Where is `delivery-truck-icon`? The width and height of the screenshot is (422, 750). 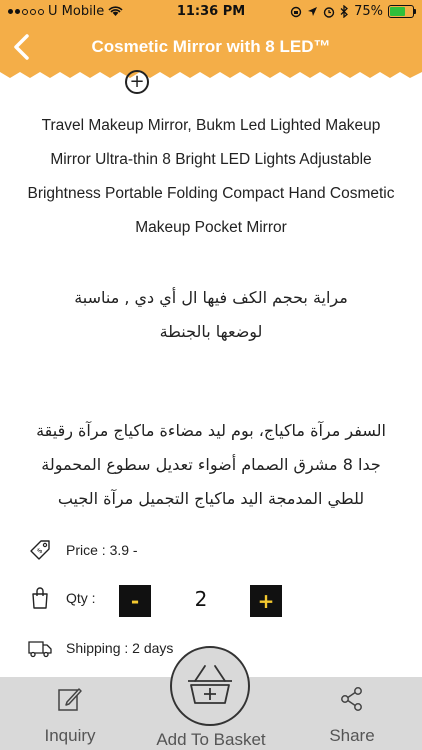
delivery-truck-icon is located at coordinates (40, 649).